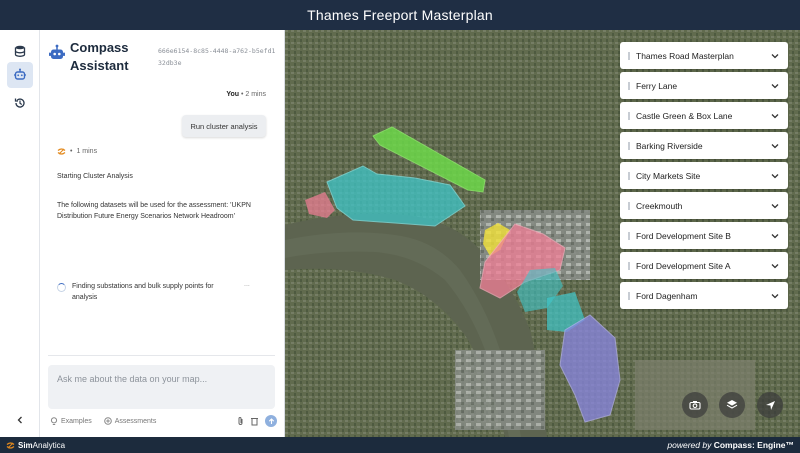  What do you see at coordinates (704, 145) in the screenshot?
I see `site-item: Barking Riverside` at bounding box center [704, 145].